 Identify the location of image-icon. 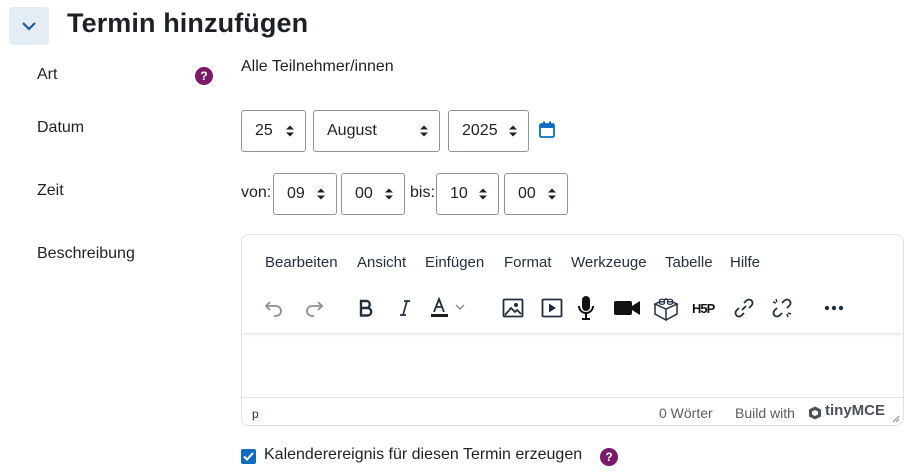
(513, 308).